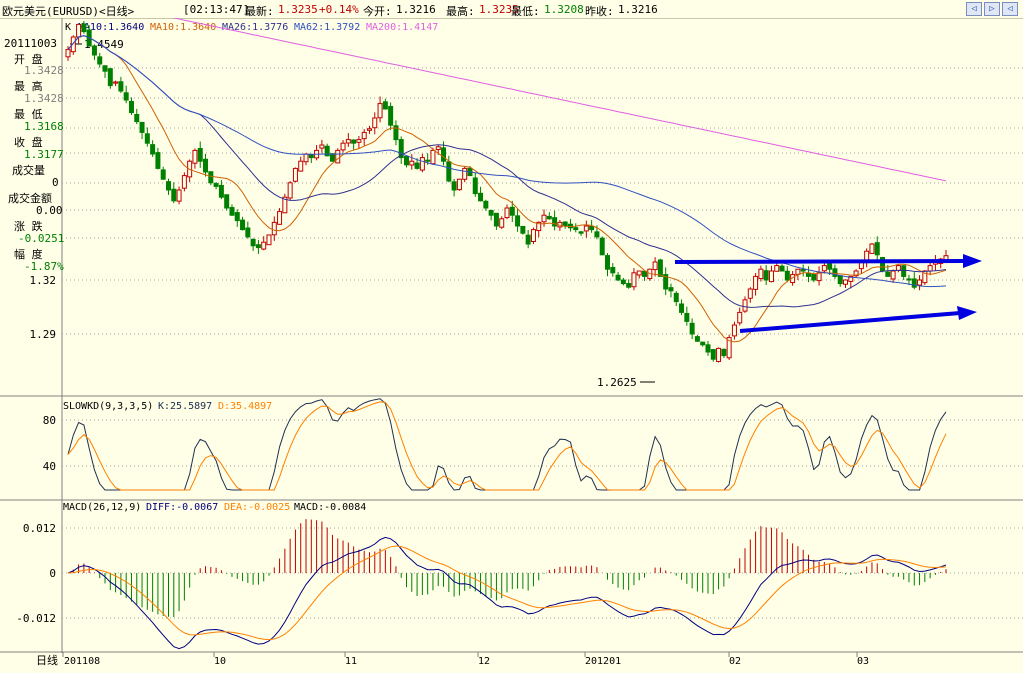 The image size is (1023, 673). I want to click on kd-name: SLOWKD(9,3,3,5), so click(108, 406).